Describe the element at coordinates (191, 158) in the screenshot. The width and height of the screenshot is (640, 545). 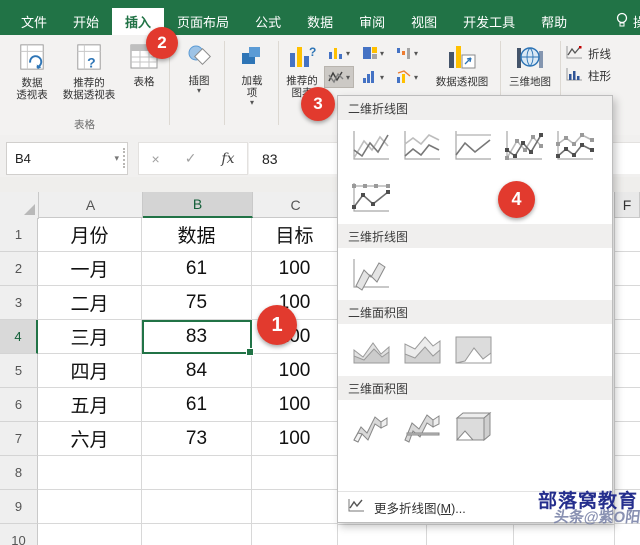
I see `enter-button: ✓` at that location.